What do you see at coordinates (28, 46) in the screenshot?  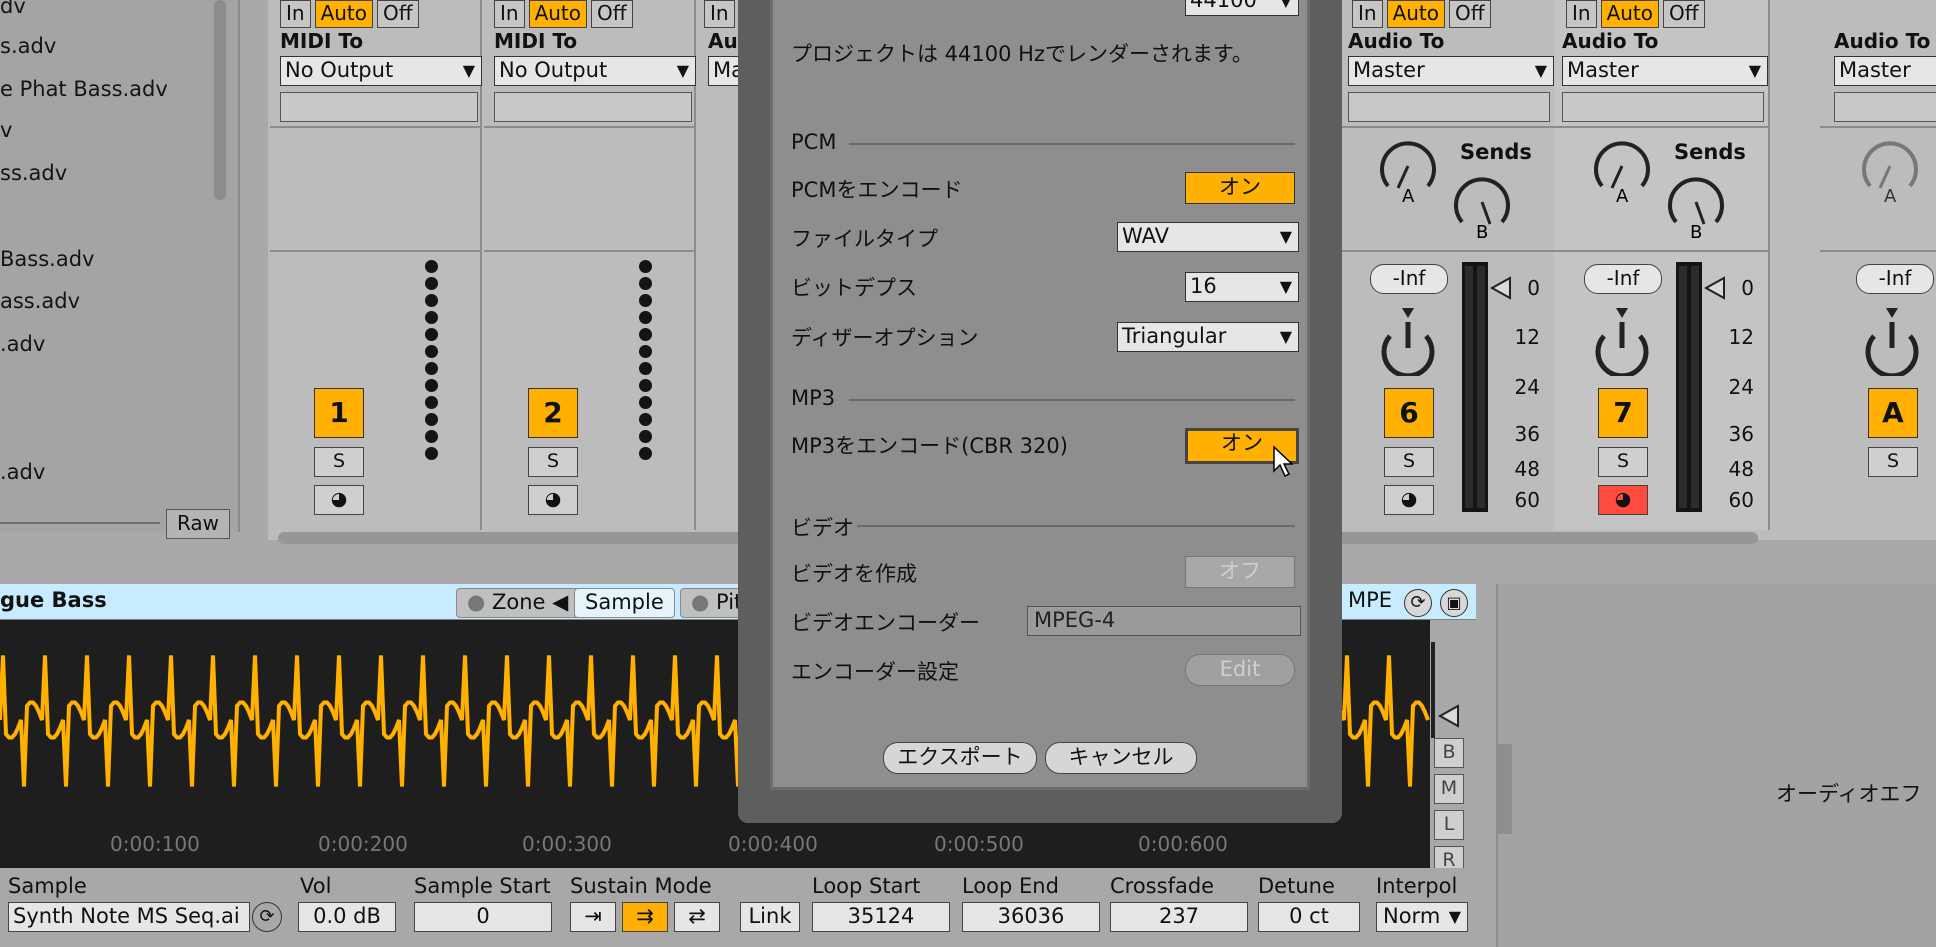 I see `browser-item: s.adv` at bounding box center [28, 46].